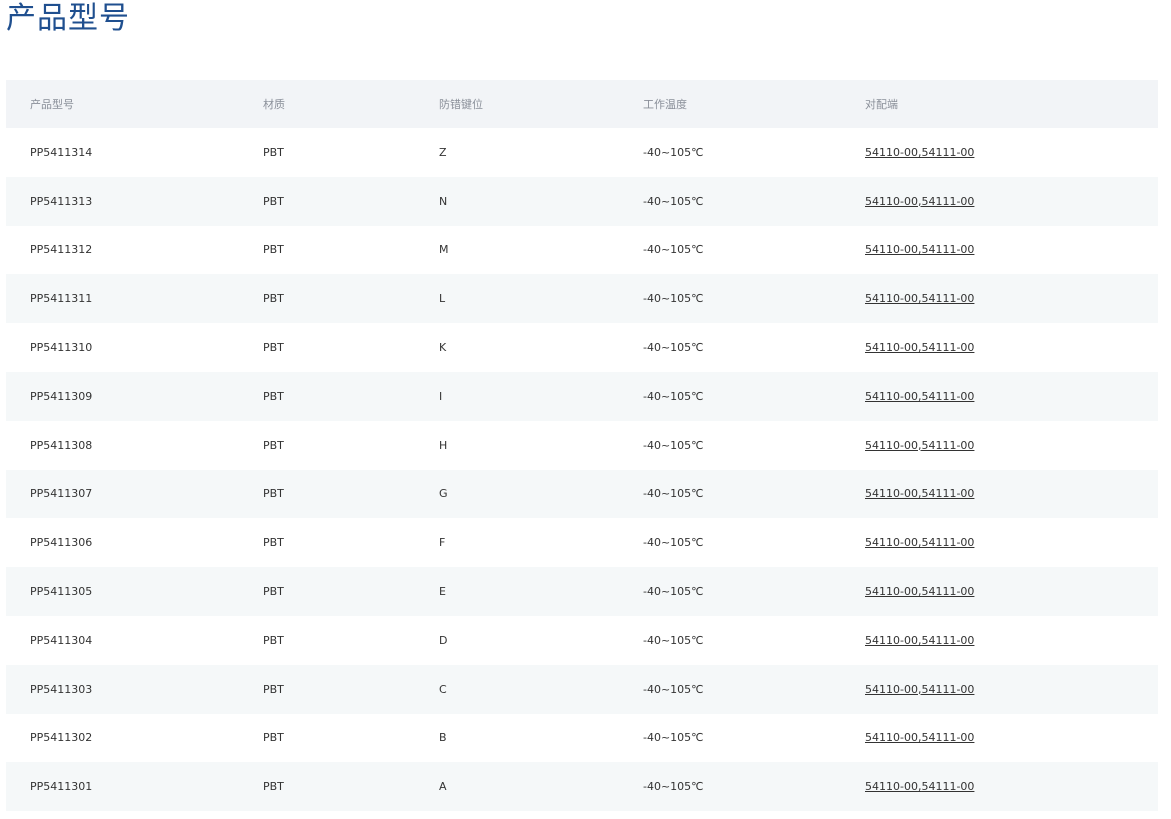  What do you see at coordinates (61, 396) in the screenshot?
I see `cell-model: PP5411309` at bounding box center [61, 396].